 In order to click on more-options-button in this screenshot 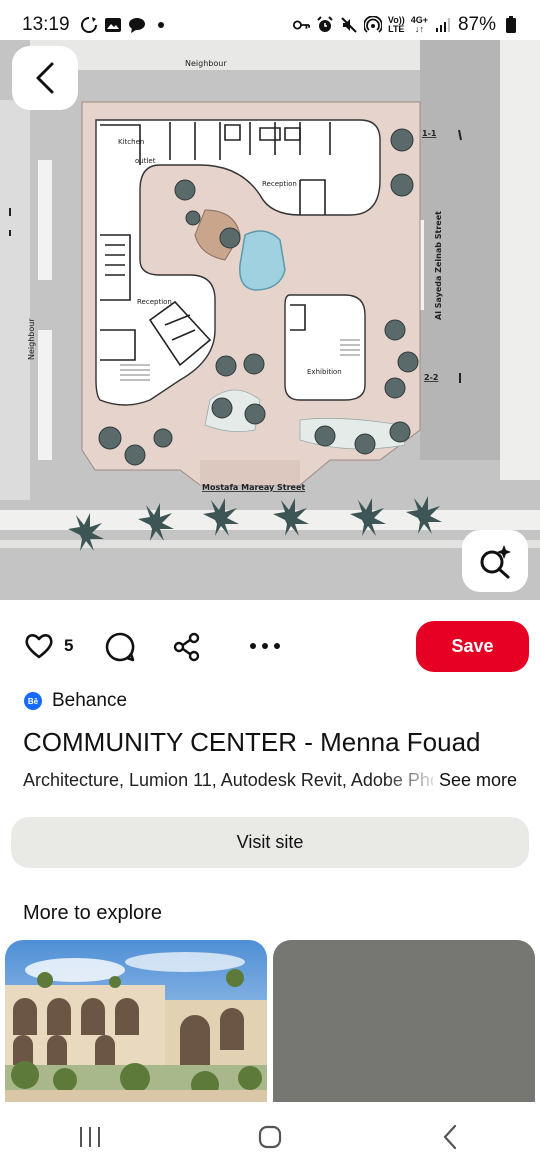, I will do `click(265, 646)`.